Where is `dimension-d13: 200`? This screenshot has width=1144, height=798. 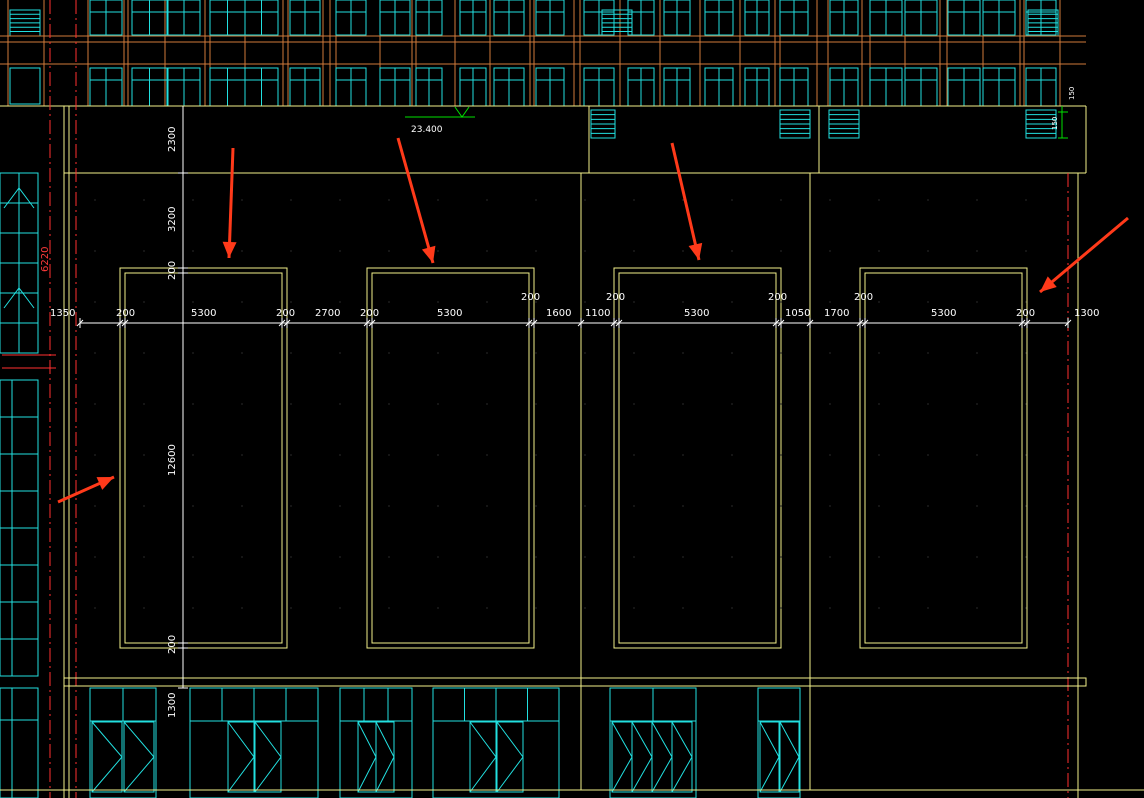
dimension-d13: 200 is located at coordinates (777, 297).